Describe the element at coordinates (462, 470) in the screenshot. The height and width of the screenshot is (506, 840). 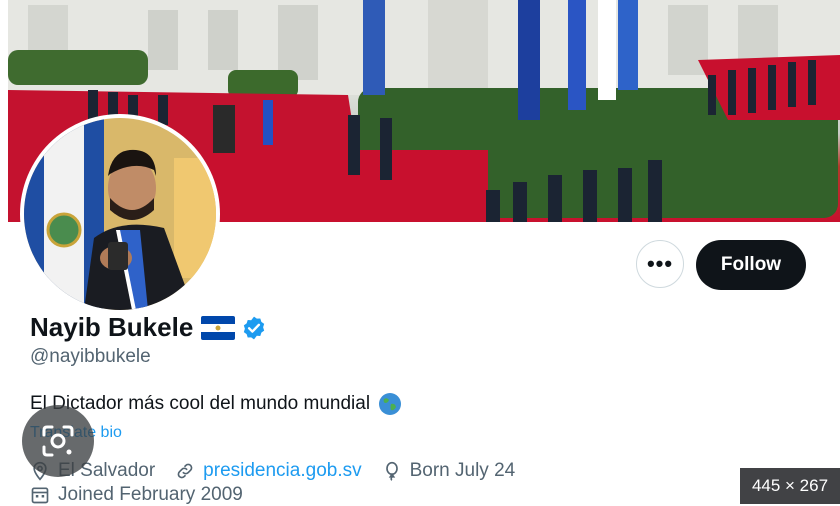
I see `birthday-text: Born July 24` at that location.